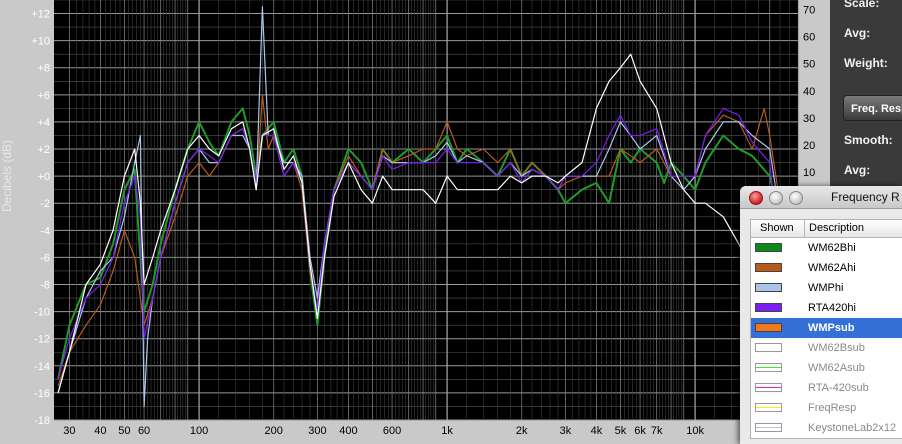 This screenshot has height=444, width=902. I want to click on weight-label: Weight:, so click(866, 63).